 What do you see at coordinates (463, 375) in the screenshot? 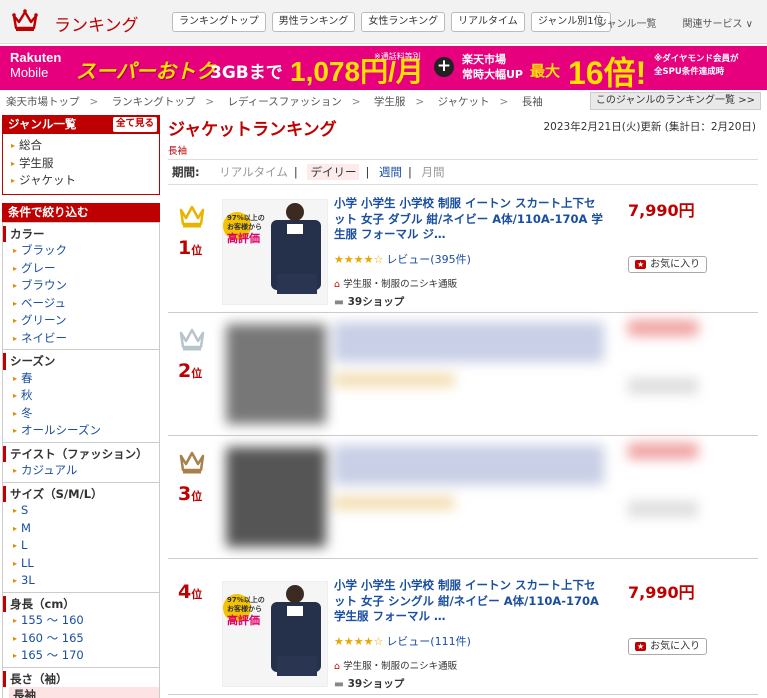
I see `ranking-item: 2位` at bounding box center [463, 375].